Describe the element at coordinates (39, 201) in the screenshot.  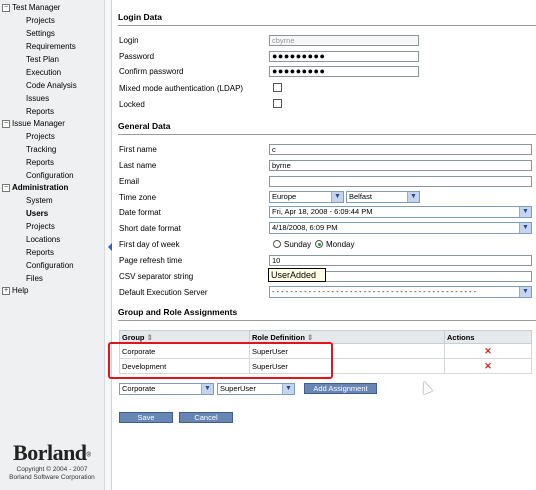
I see `nav-system: System` at that location.